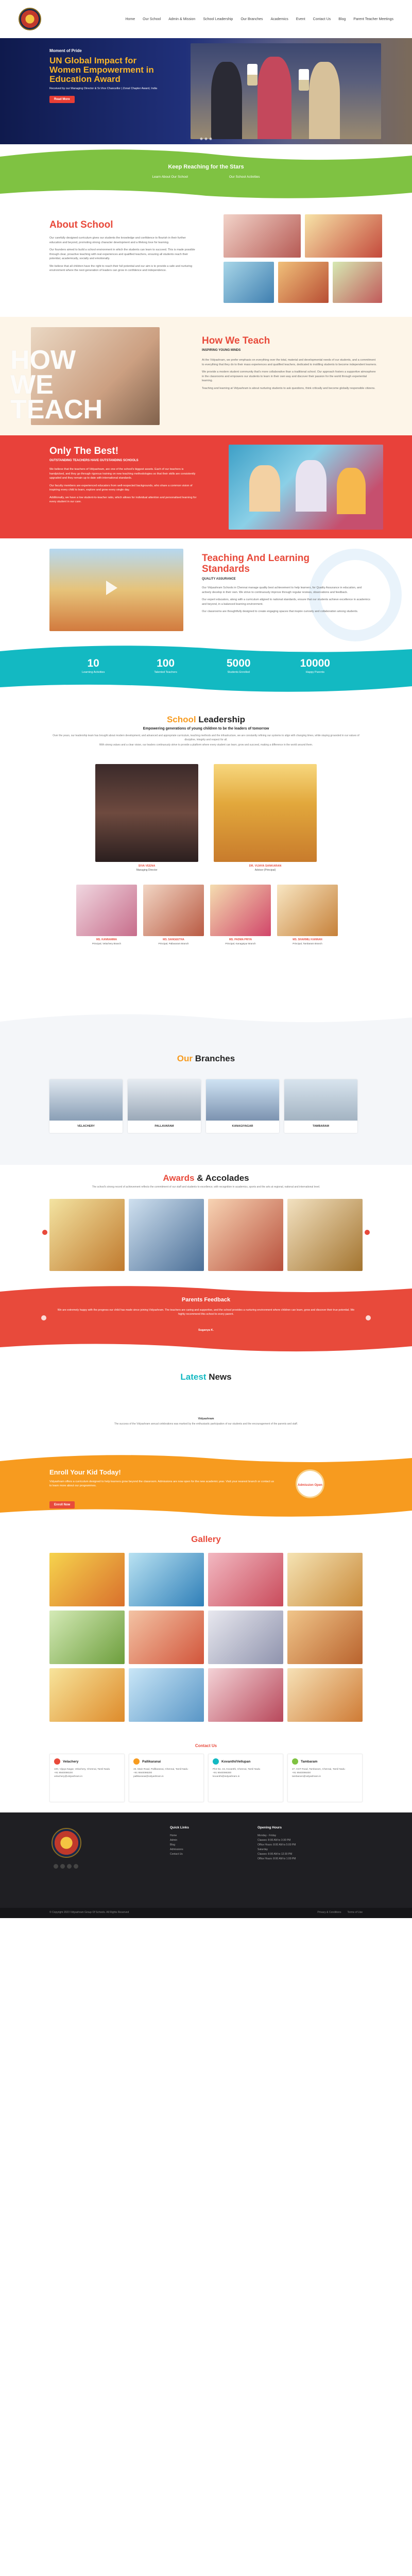 Image resolution: width=412 pixels, height=2576 pixels. Describe the element at coordinates (111, 588) in the screenshot. I see `play-icon` at that location.